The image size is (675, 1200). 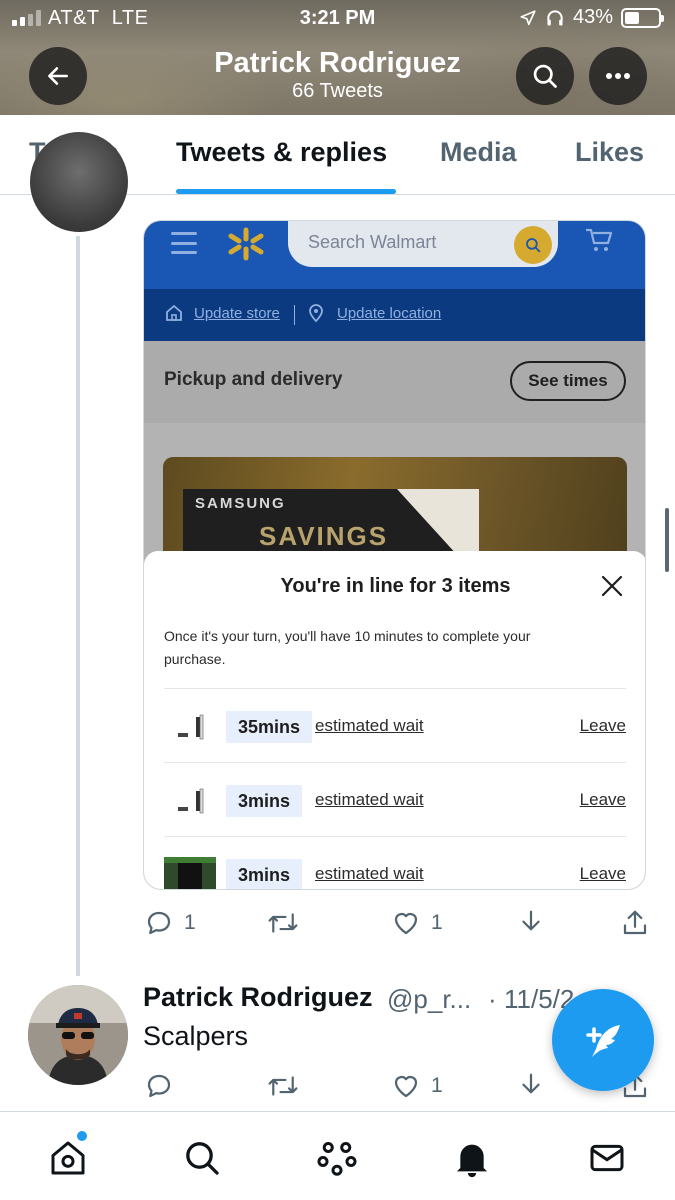 I want to click on more-button, so click(x=618, y=76).